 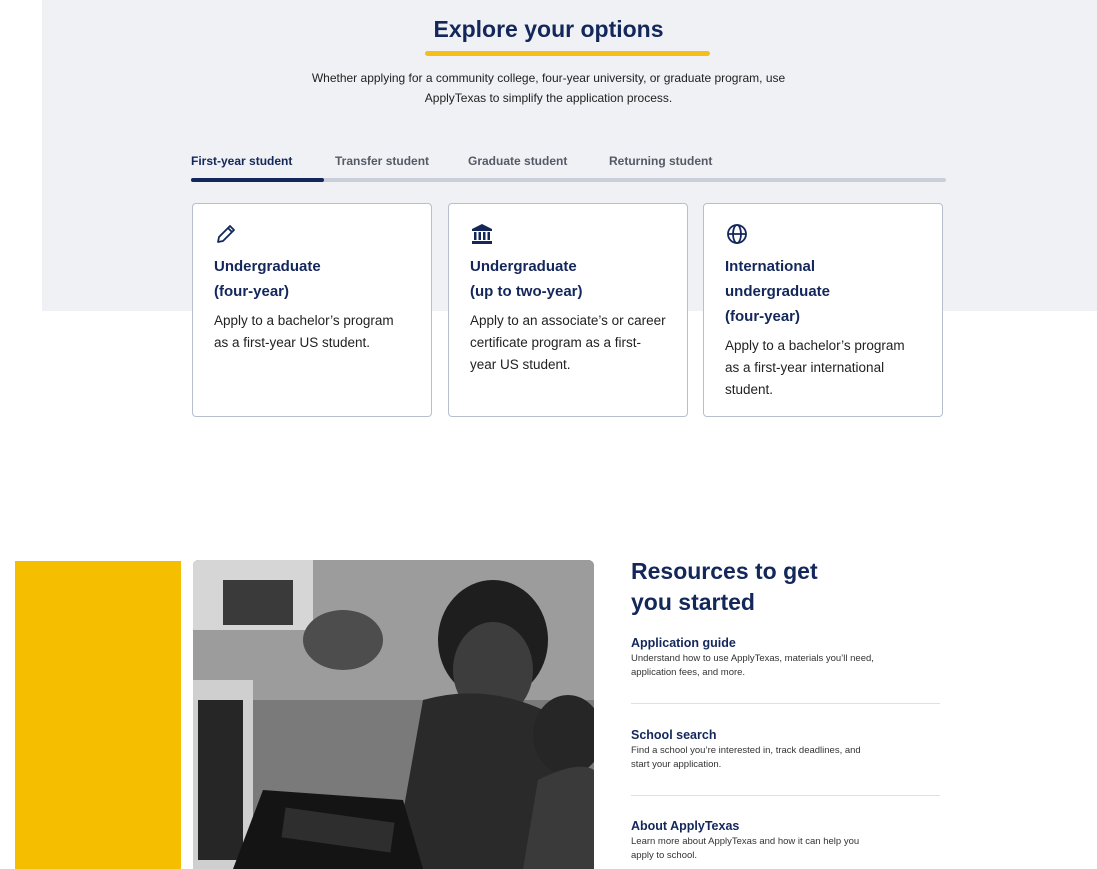 What do you see at coordinates (785, 643) in the screenshot?
I see `application-guide-link: Application guide` at bounding box center [785, 643].